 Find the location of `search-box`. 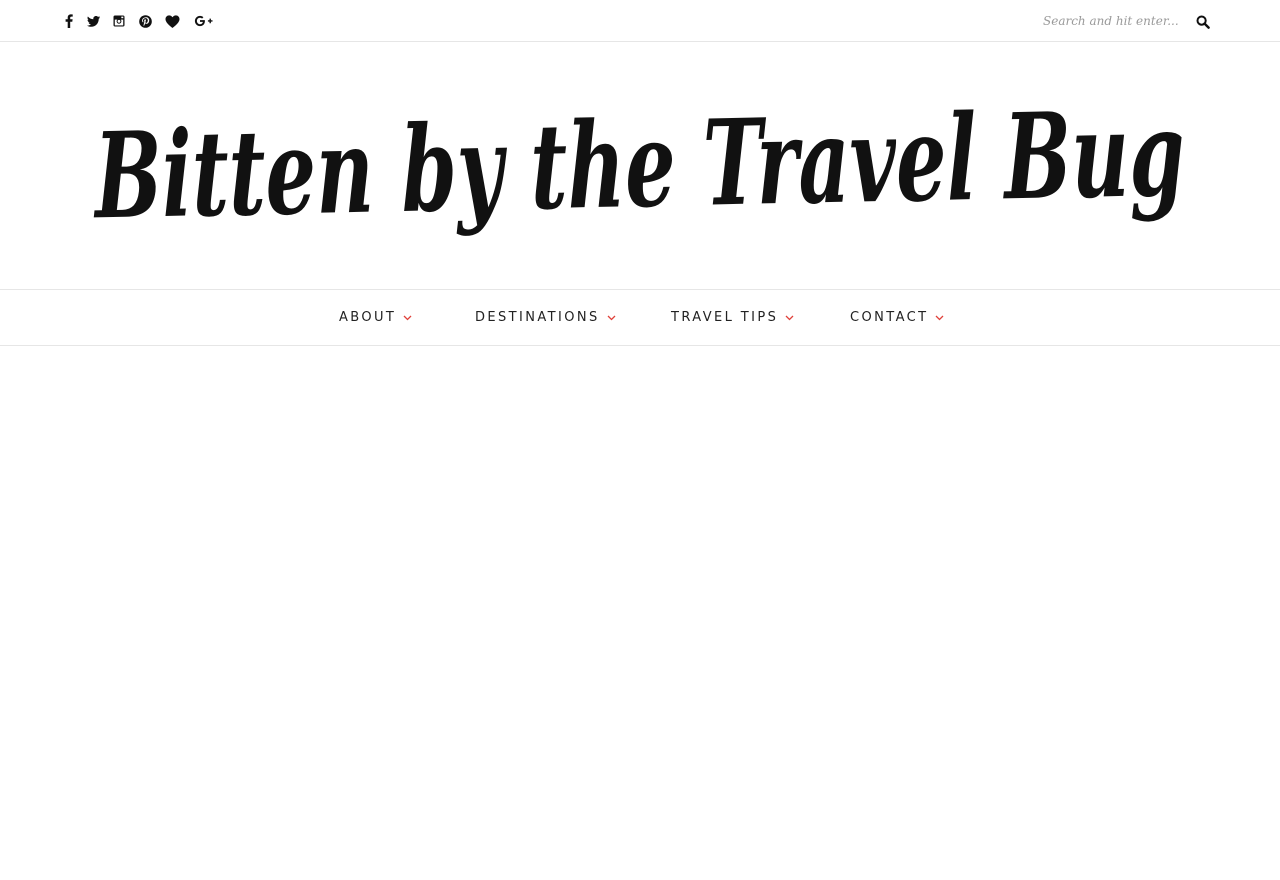

search-box is located at coordinates (1128, 21).